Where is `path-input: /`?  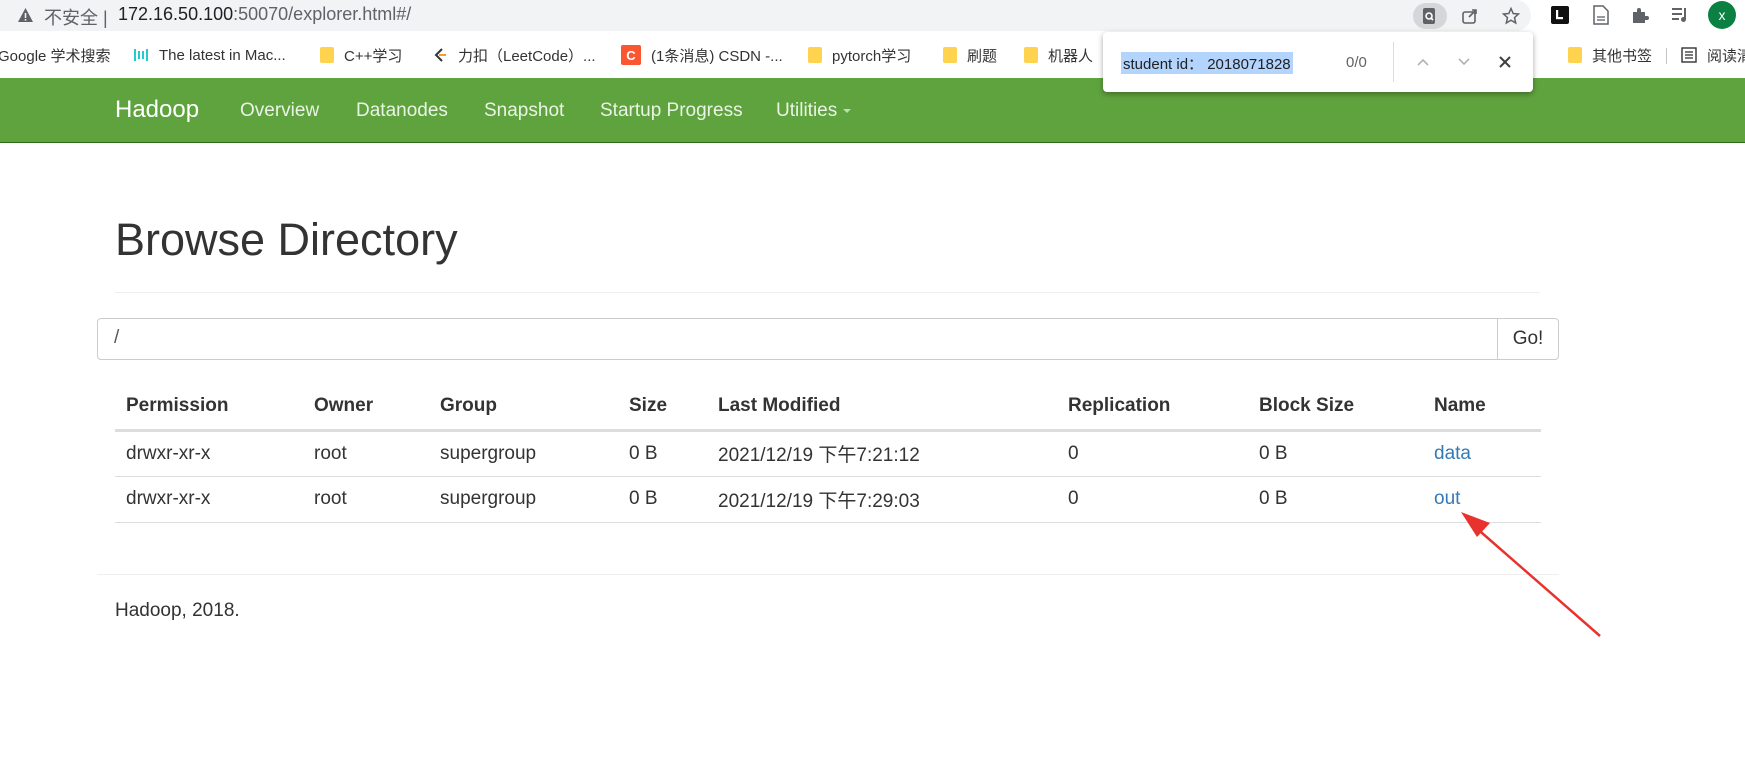 path-input: / is located at coordinates (797, 339).